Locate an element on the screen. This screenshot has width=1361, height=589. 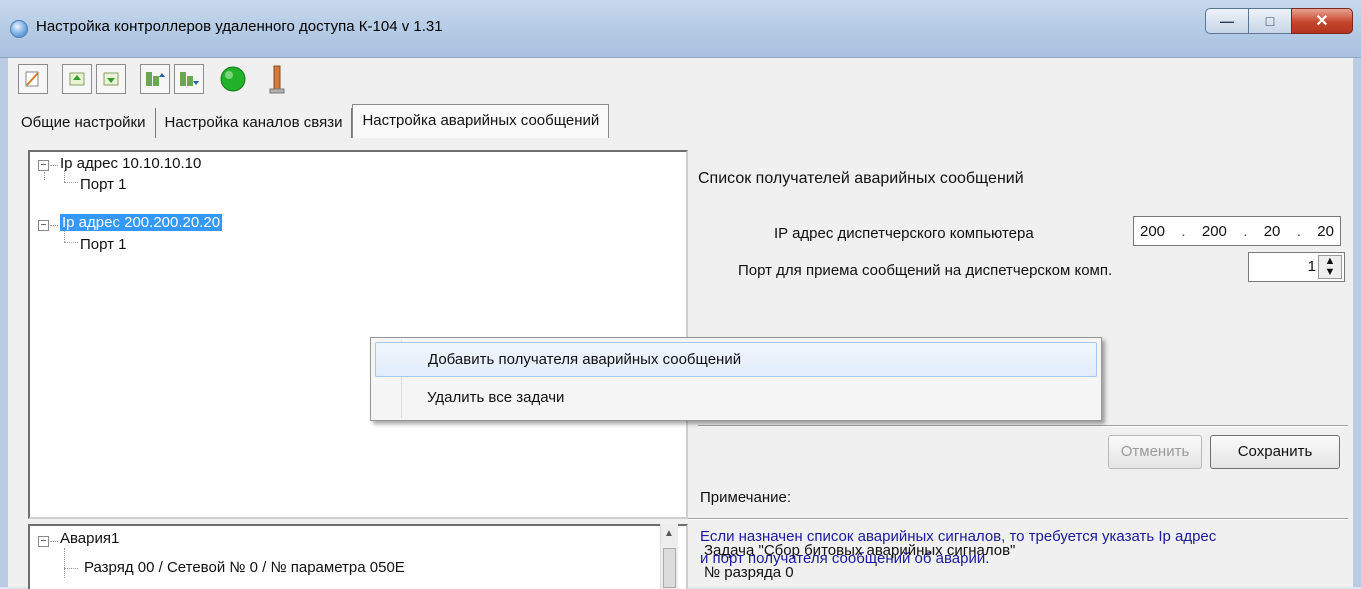
scrollbar: ▲ is located at coordinates (669, 556).